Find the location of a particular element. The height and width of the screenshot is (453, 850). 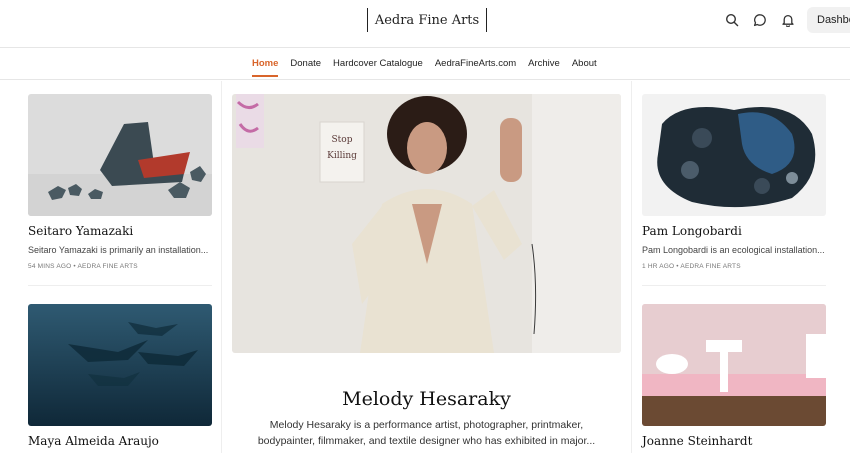

publication-brand: Aedra Fine Arts is located at coordinates (427, 20).